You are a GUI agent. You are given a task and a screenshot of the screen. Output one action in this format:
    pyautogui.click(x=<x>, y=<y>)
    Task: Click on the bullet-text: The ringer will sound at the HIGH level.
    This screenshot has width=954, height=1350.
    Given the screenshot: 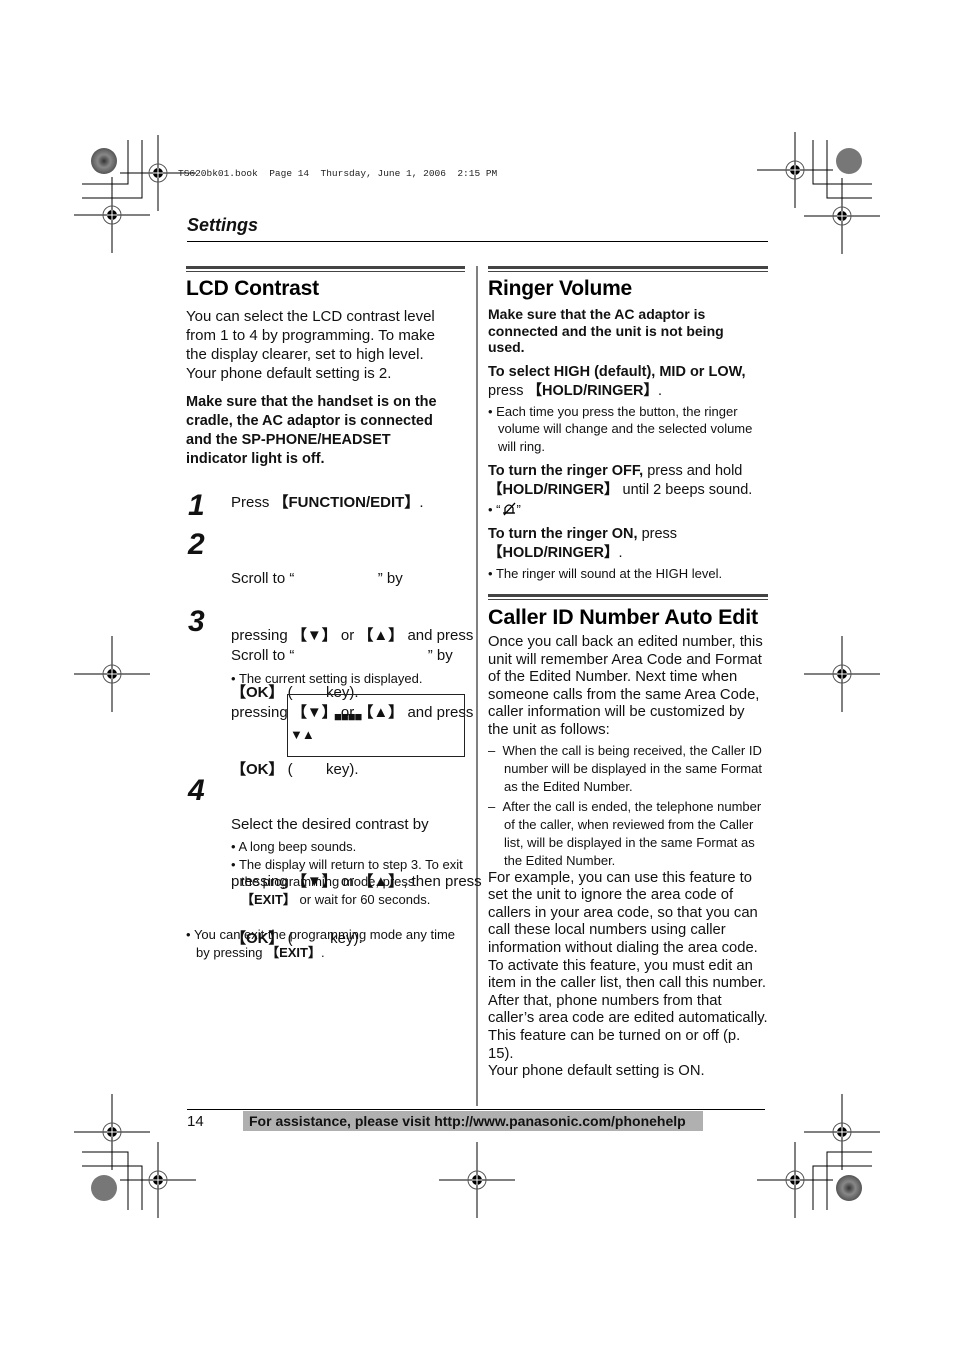 What is the action you would take?
    pyautogui.click(x=609, y=573)
    